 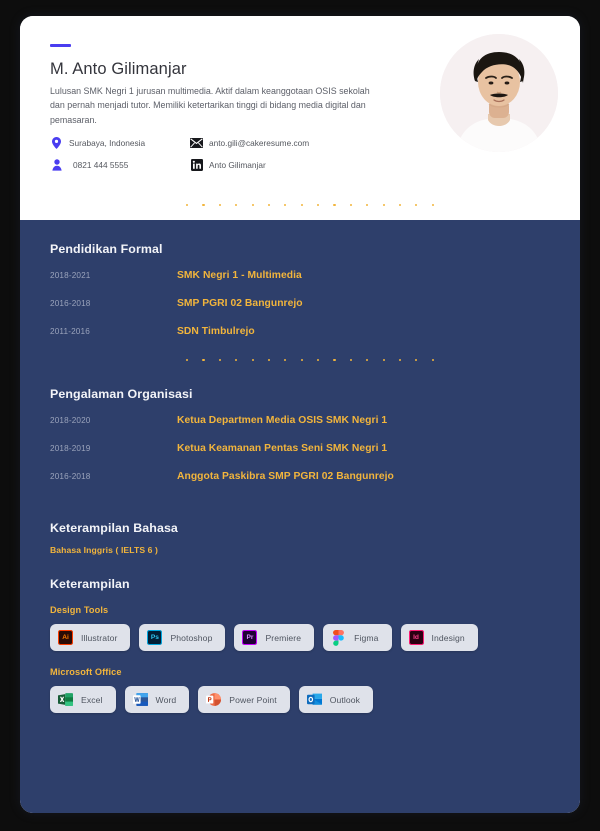 What do you see at coordinates (79, 610) in the screenshot?
I see `skills-group-label-design: Design Tools` at bounding box center [79, 610].